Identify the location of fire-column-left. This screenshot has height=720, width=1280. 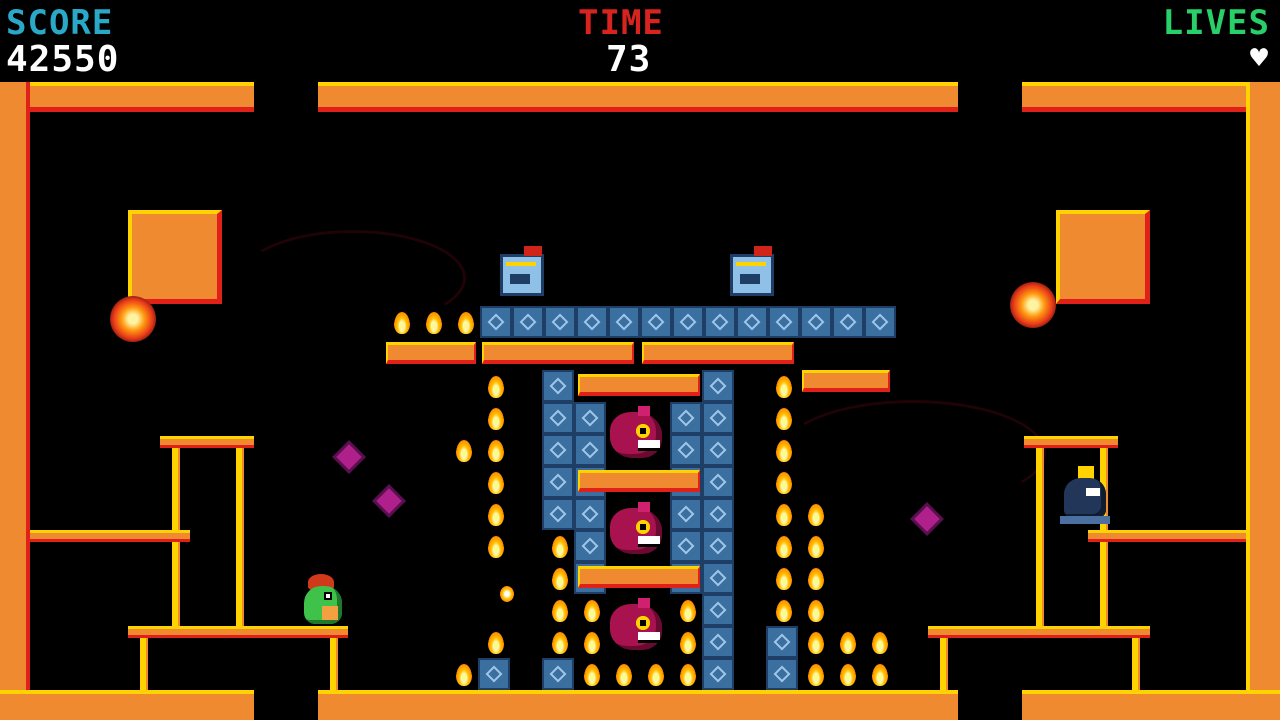
(478, 466).